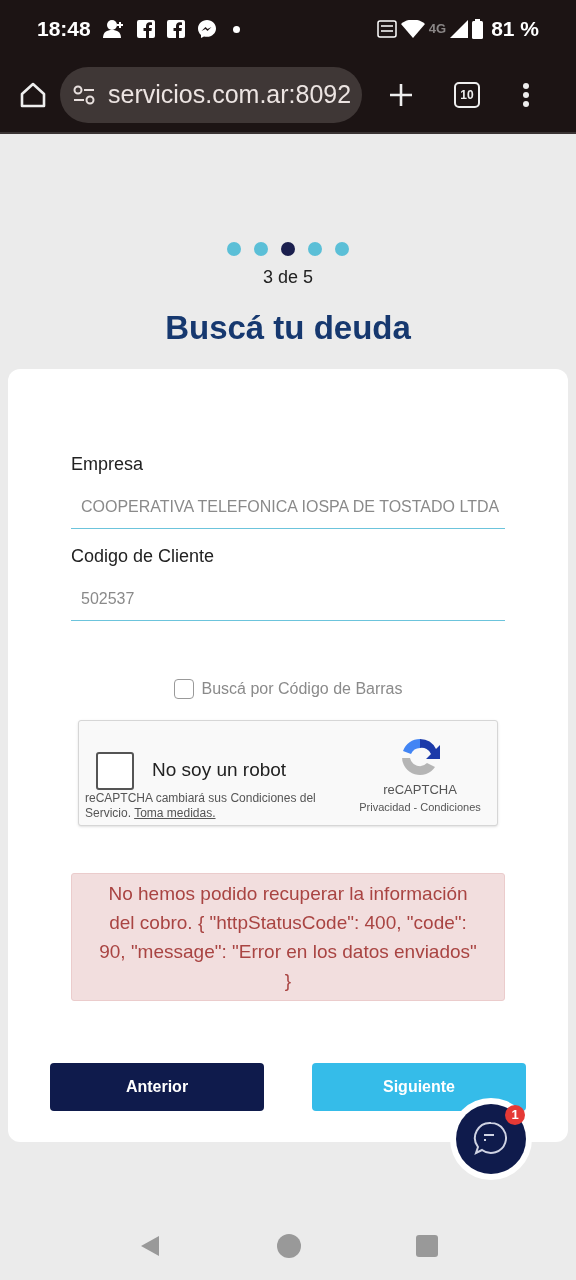  I want to click on status-time: 18:48, so click(64, 29).